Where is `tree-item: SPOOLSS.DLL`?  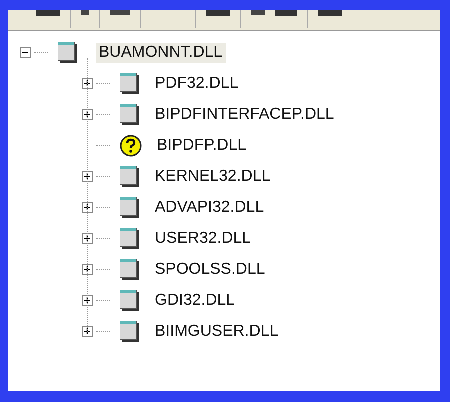 tree-item: SPOOLSS.DLL is located at coordinates (210, 270).